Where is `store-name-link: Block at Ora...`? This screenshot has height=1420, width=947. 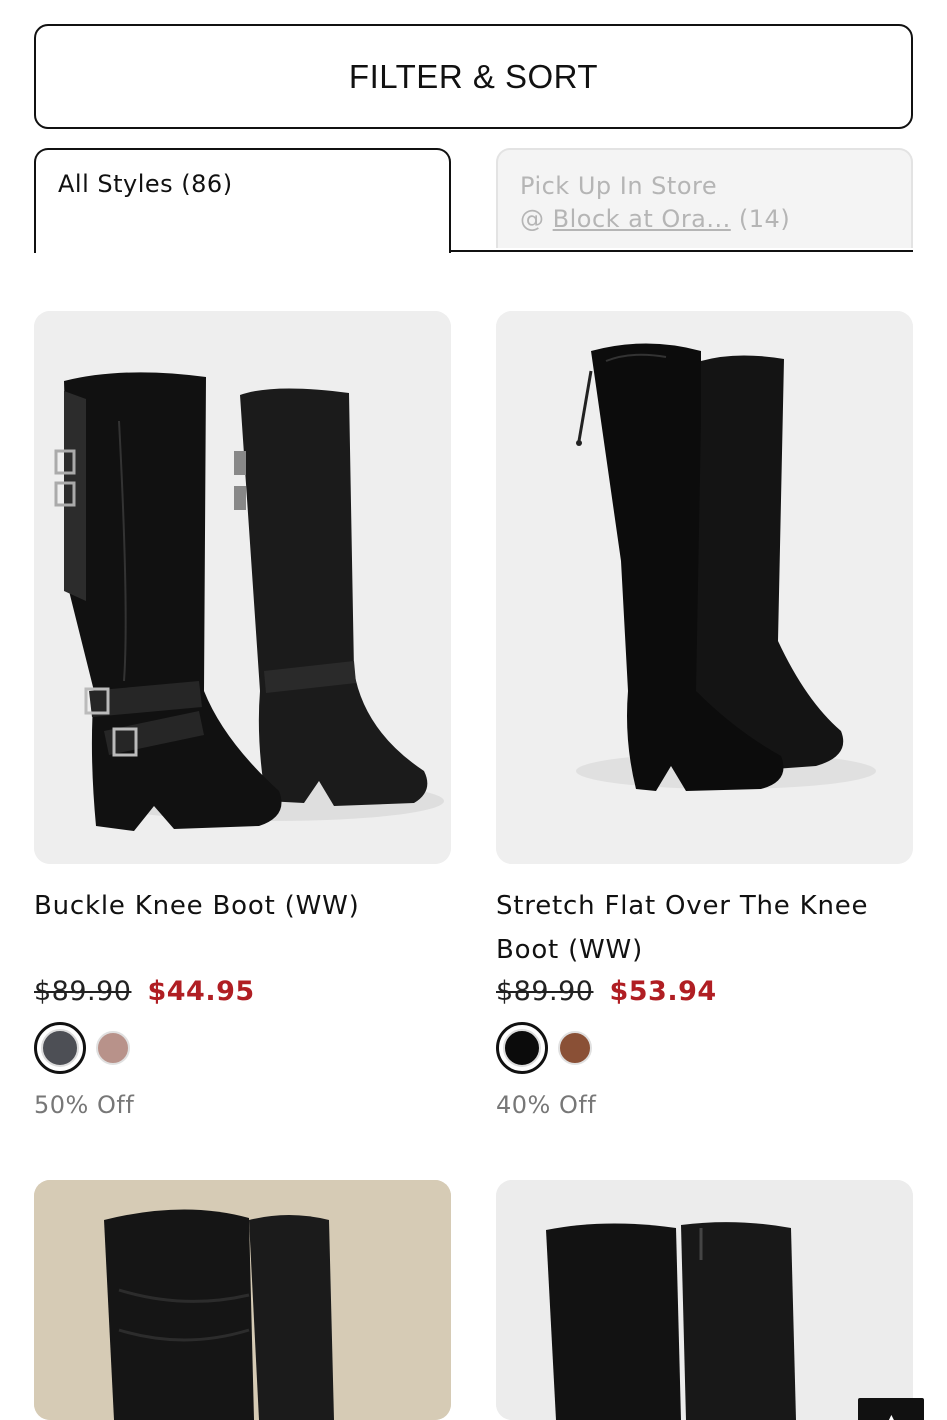 store-name-link: Block at Ora... is located at coordinates (642, 219).